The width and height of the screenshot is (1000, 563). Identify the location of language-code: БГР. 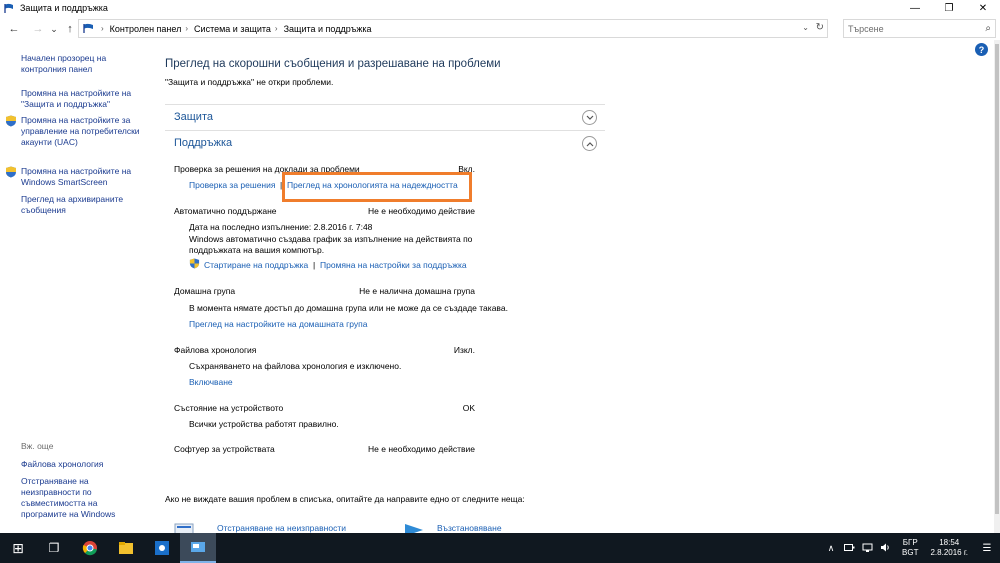
(910, 542).